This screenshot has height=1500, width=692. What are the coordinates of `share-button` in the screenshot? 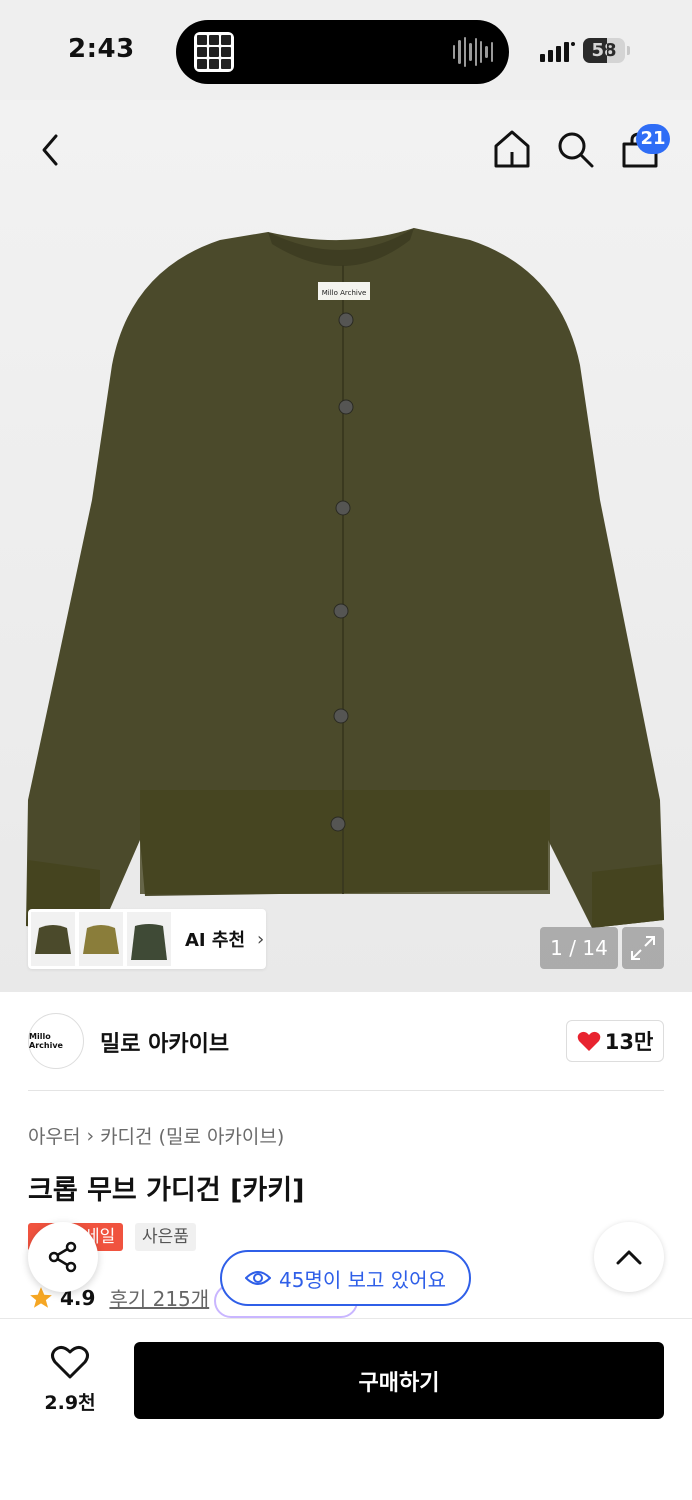 It's located at (63, 1257).